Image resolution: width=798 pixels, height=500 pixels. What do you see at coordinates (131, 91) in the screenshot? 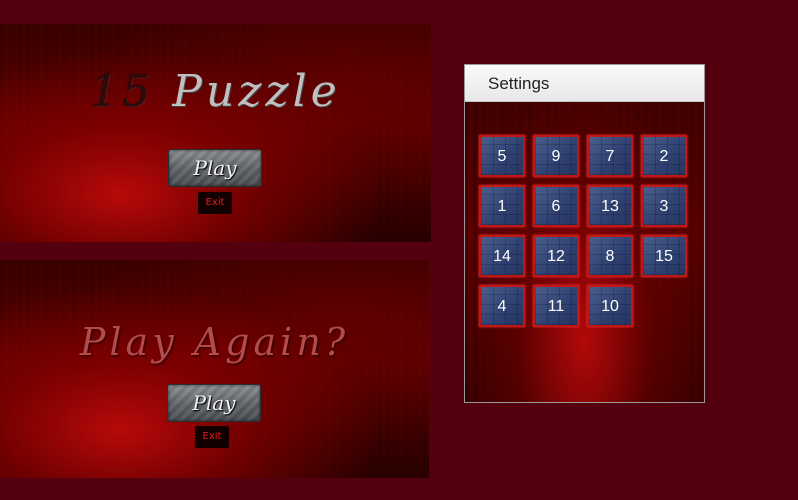
I see `game-title-number: 15` at bounding box center [131, 91].